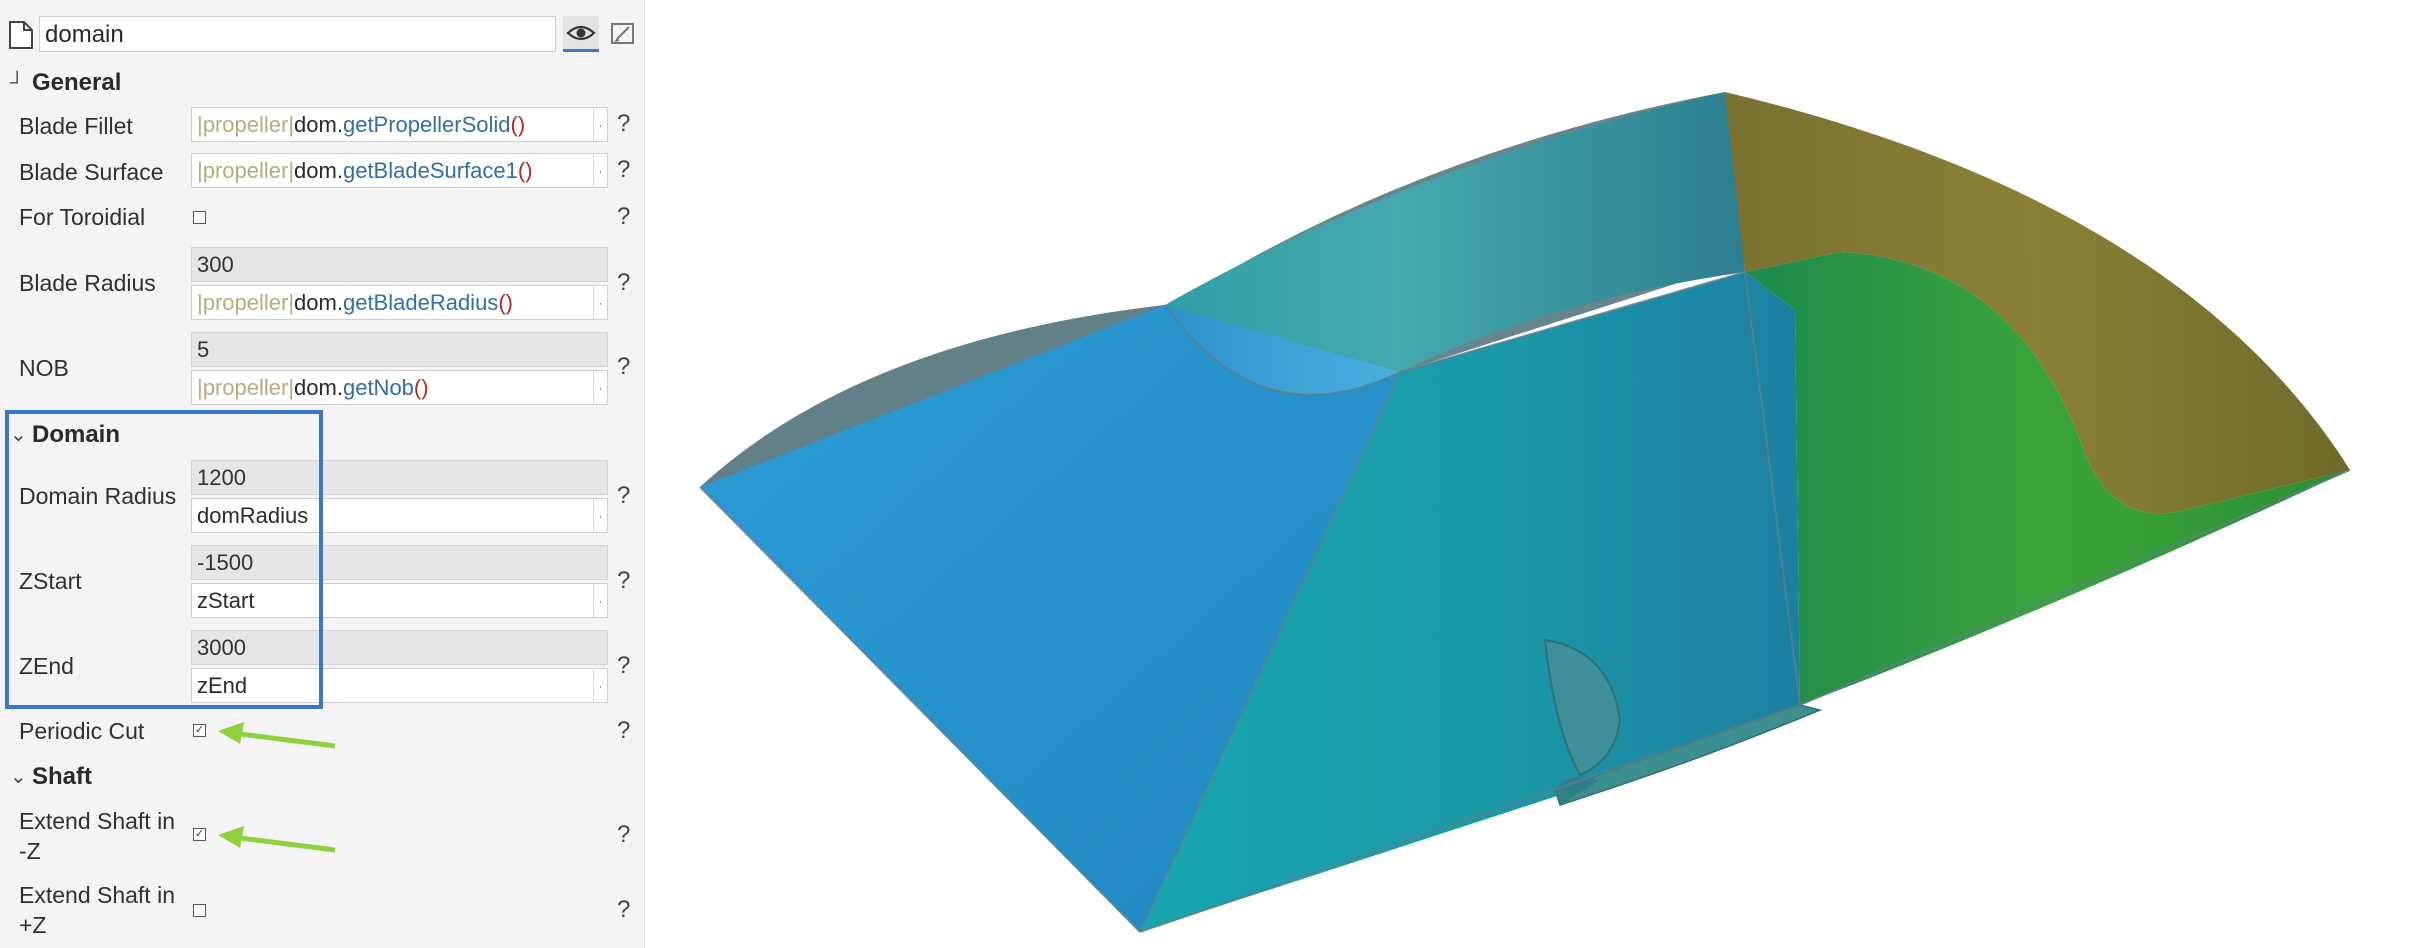 The height and width of the screenshot is (948, 2425). I want to click on nob-expression-field: |propeller|dom.getNob() ·, so click(399, 387).